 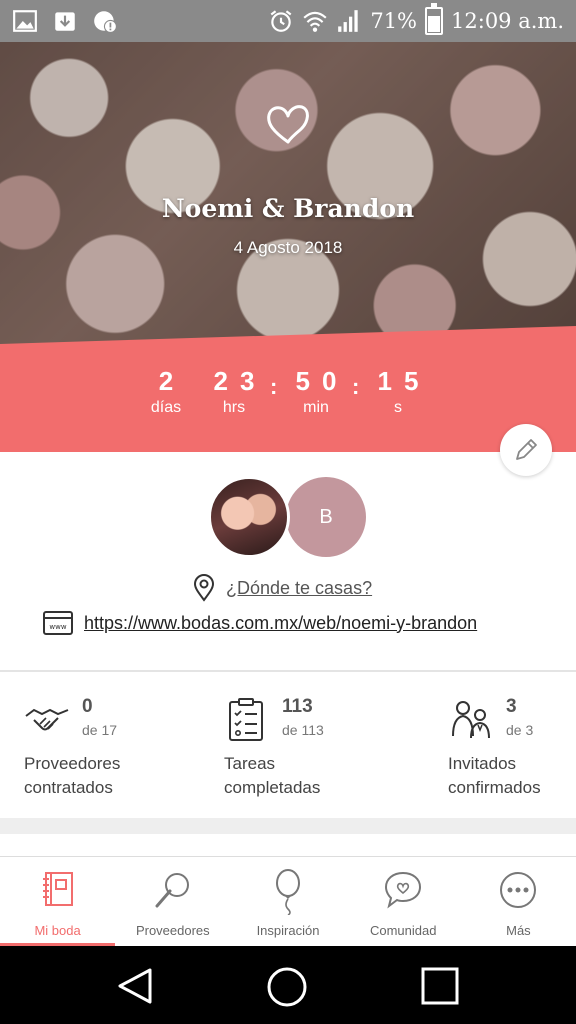 I want to click on gallery-icon, so click(x=25, y=21).